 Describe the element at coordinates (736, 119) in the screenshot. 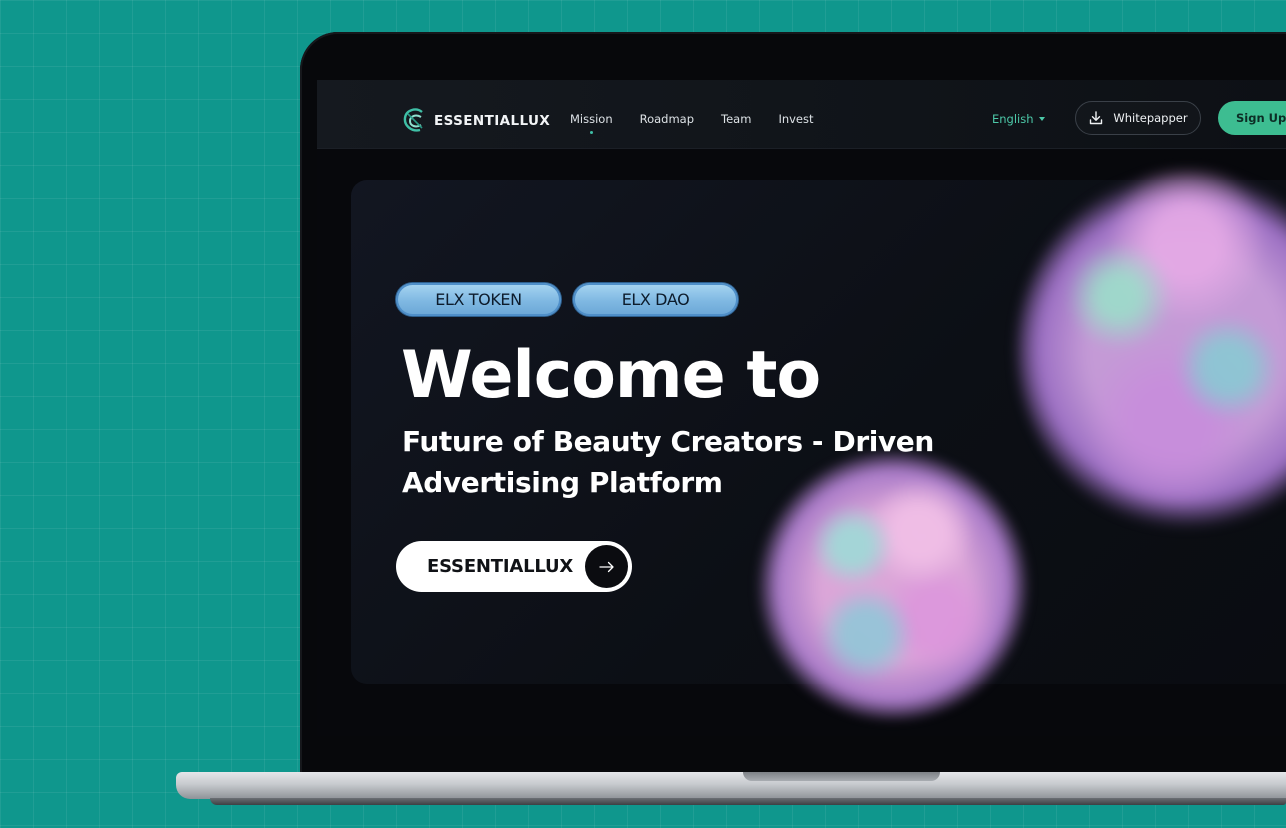

I see `nav-link-team: Team` at that location.